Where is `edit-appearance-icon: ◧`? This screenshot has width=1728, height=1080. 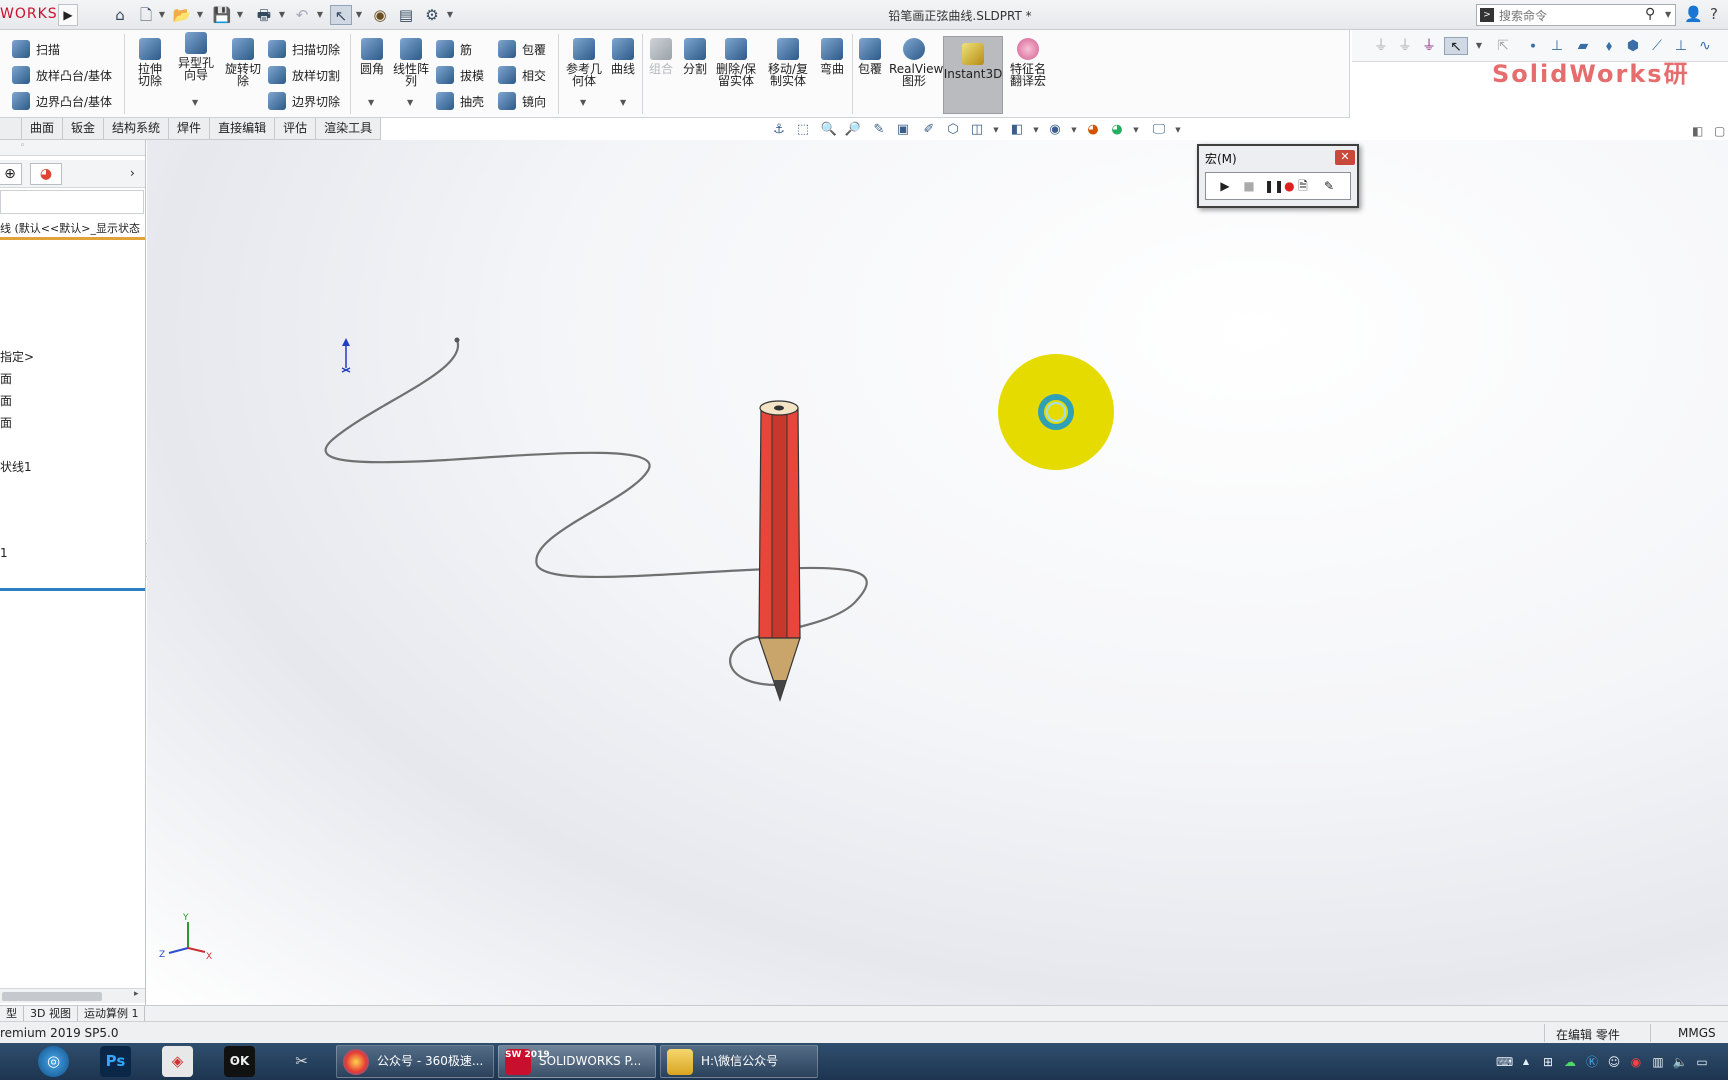 edit-appearance-icon: ◧ is located at coordinates (1017, 130).